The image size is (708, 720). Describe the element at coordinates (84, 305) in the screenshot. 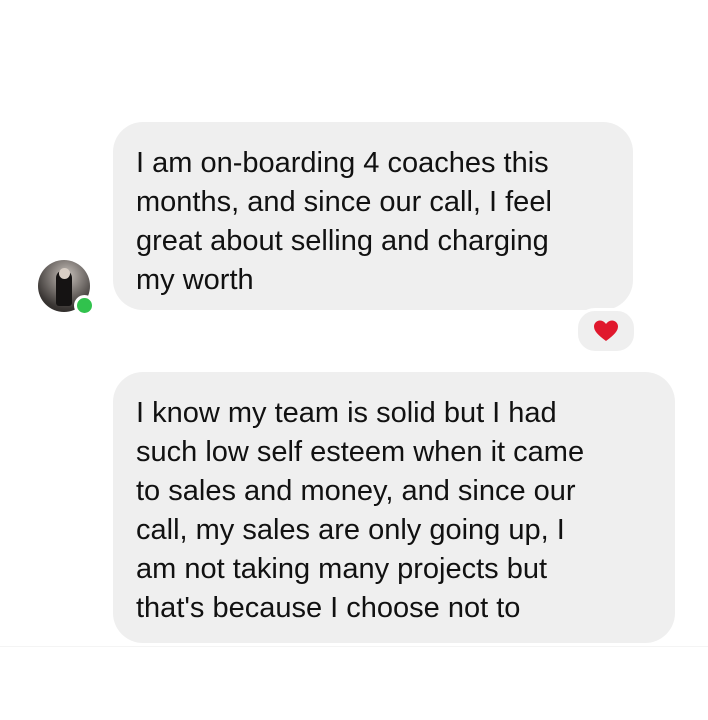

I see `online-status-icon` at that location.